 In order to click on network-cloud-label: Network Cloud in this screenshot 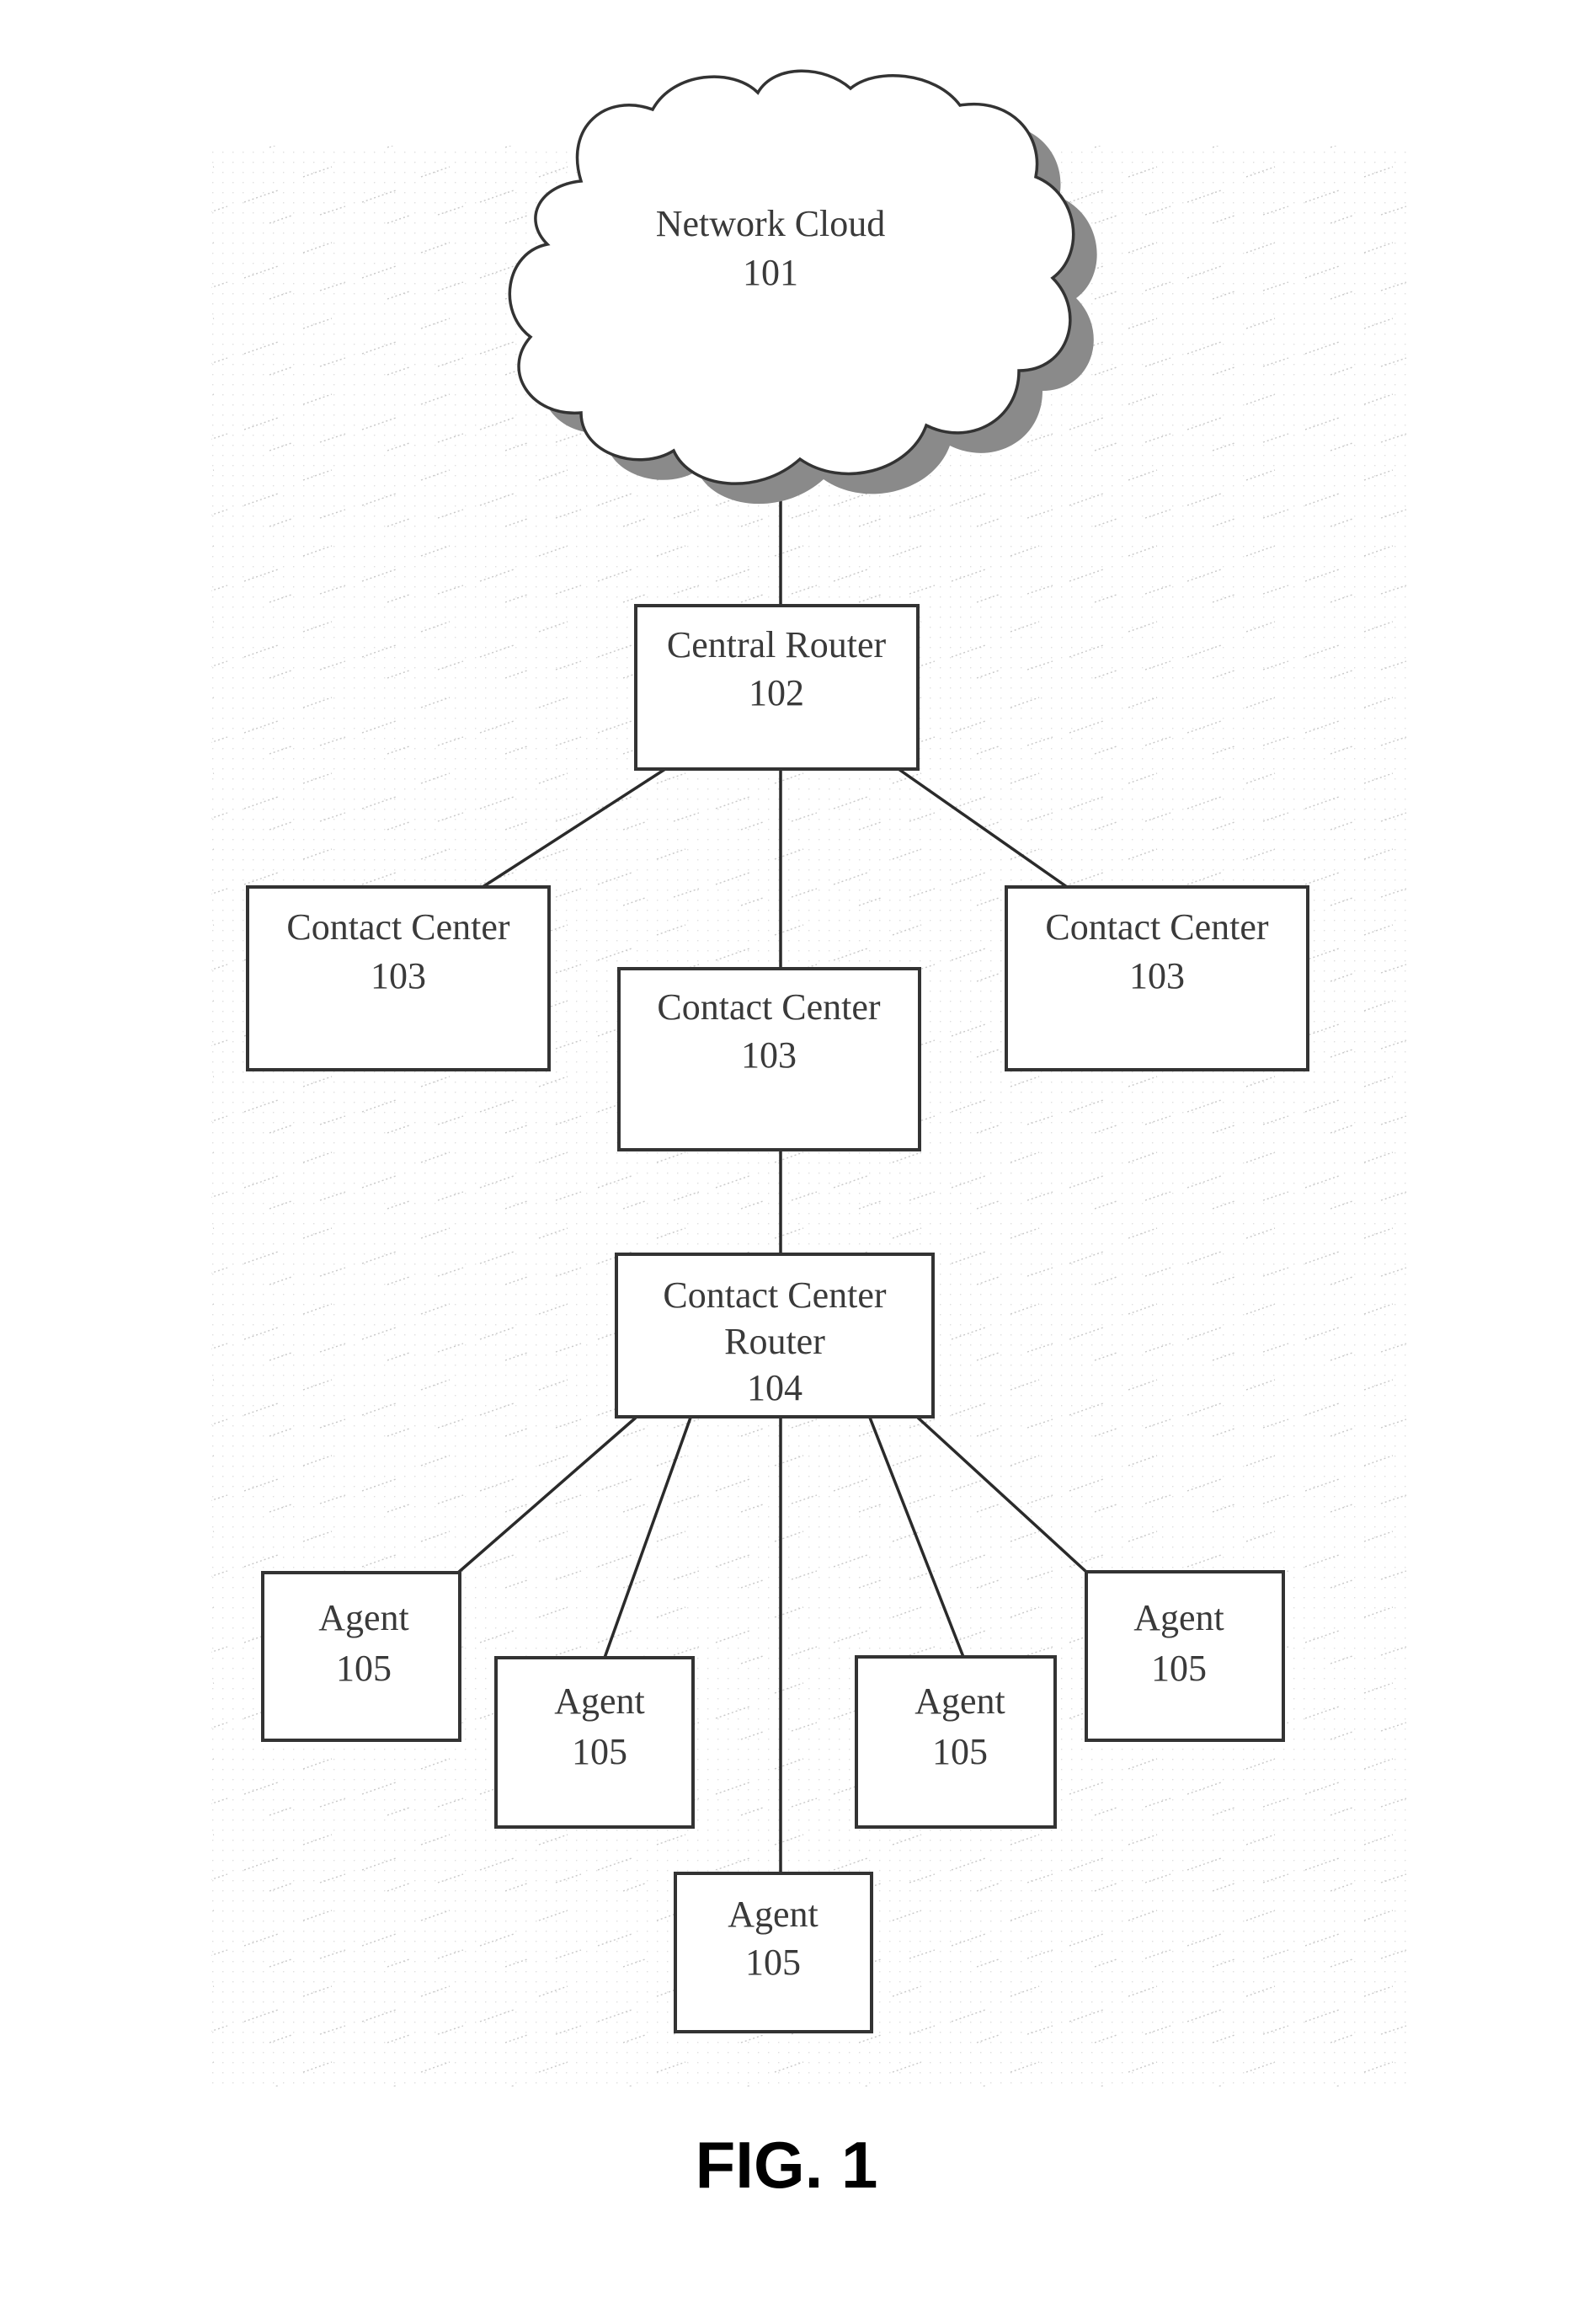, I will do `click(771, 223)`.